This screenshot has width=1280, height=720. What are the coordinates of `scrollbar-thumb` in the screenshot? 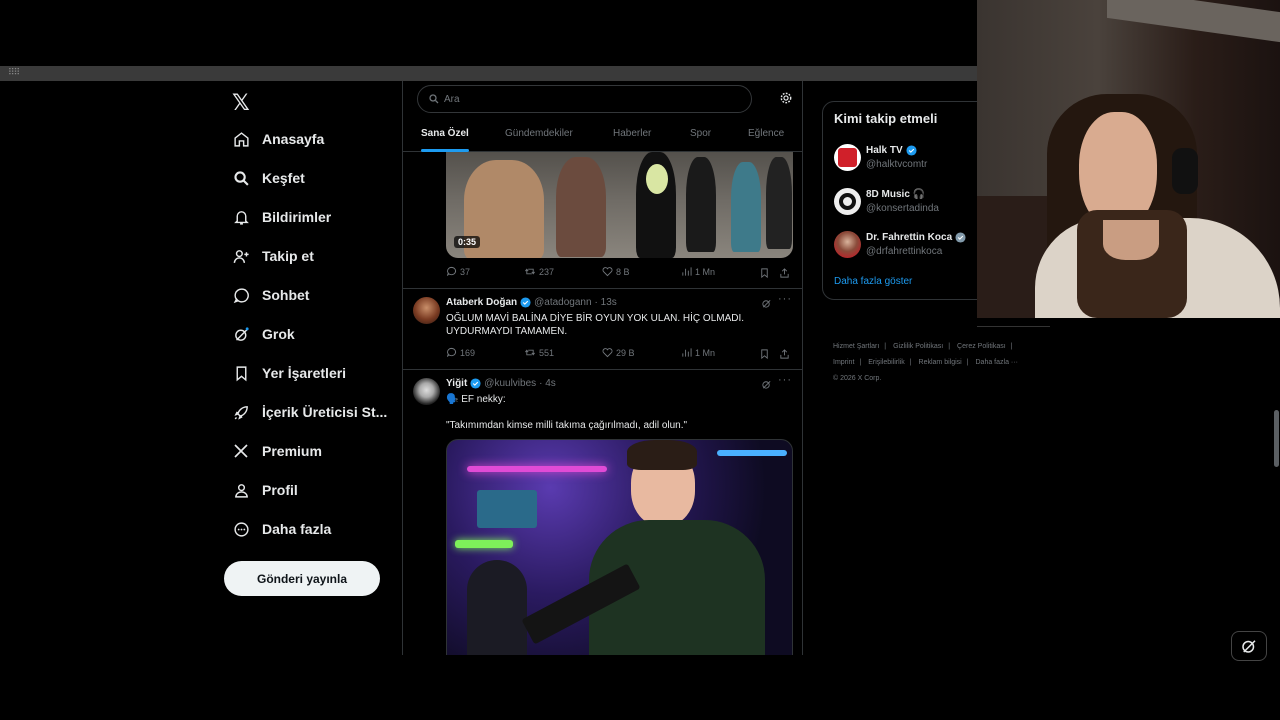 It's located at (1276, 438).